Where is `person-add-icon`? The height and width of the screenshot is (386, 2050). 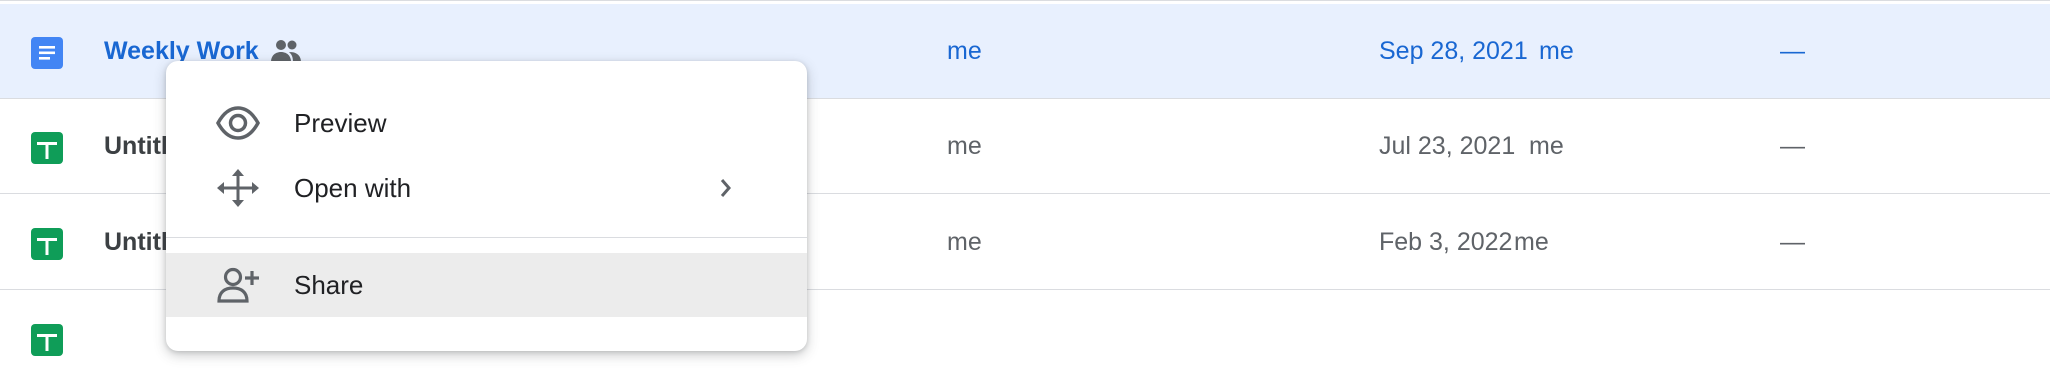
person-add-icon is located at coordinates (238, 285).